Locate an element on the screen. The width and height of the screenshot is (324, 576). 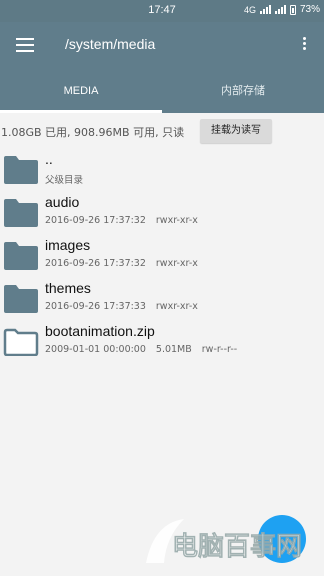
storage-info-bar: 1.08GB 已用, 908.96MB 可用, 只读 挂载为读写 is located at coordinates (162, 131).